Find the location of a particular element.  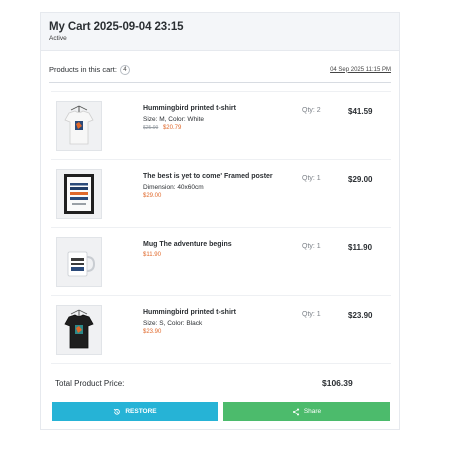

cart-header: My Cart 2025-09-04 23:15 Active is located at coordinates (220, 32).